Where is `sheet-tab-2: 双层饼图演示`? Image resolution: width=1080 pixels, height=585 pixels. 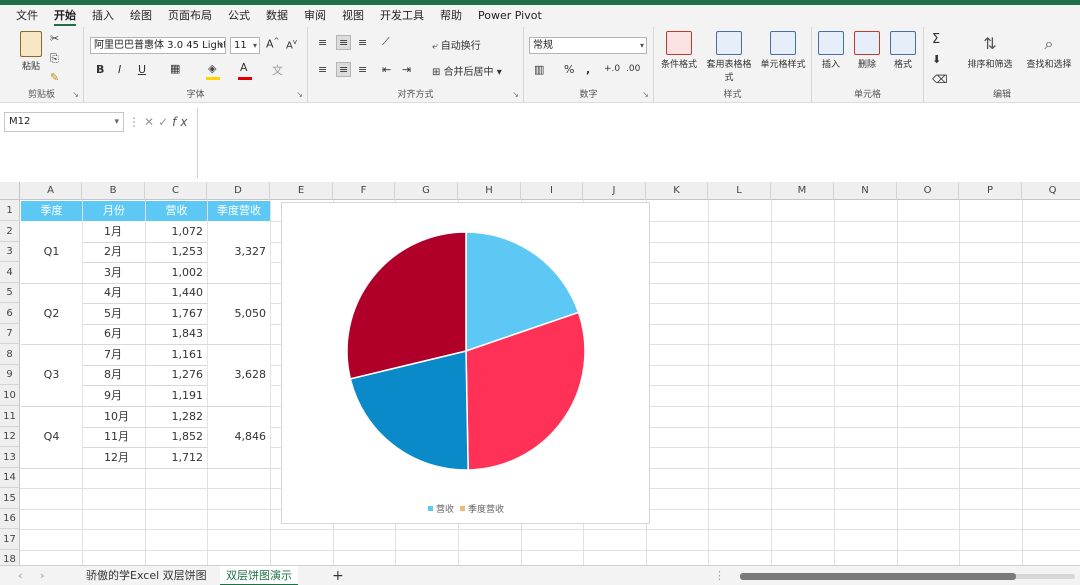 sheet-tab-2: 双层饼图演示 is located at coordinates (259, 575).